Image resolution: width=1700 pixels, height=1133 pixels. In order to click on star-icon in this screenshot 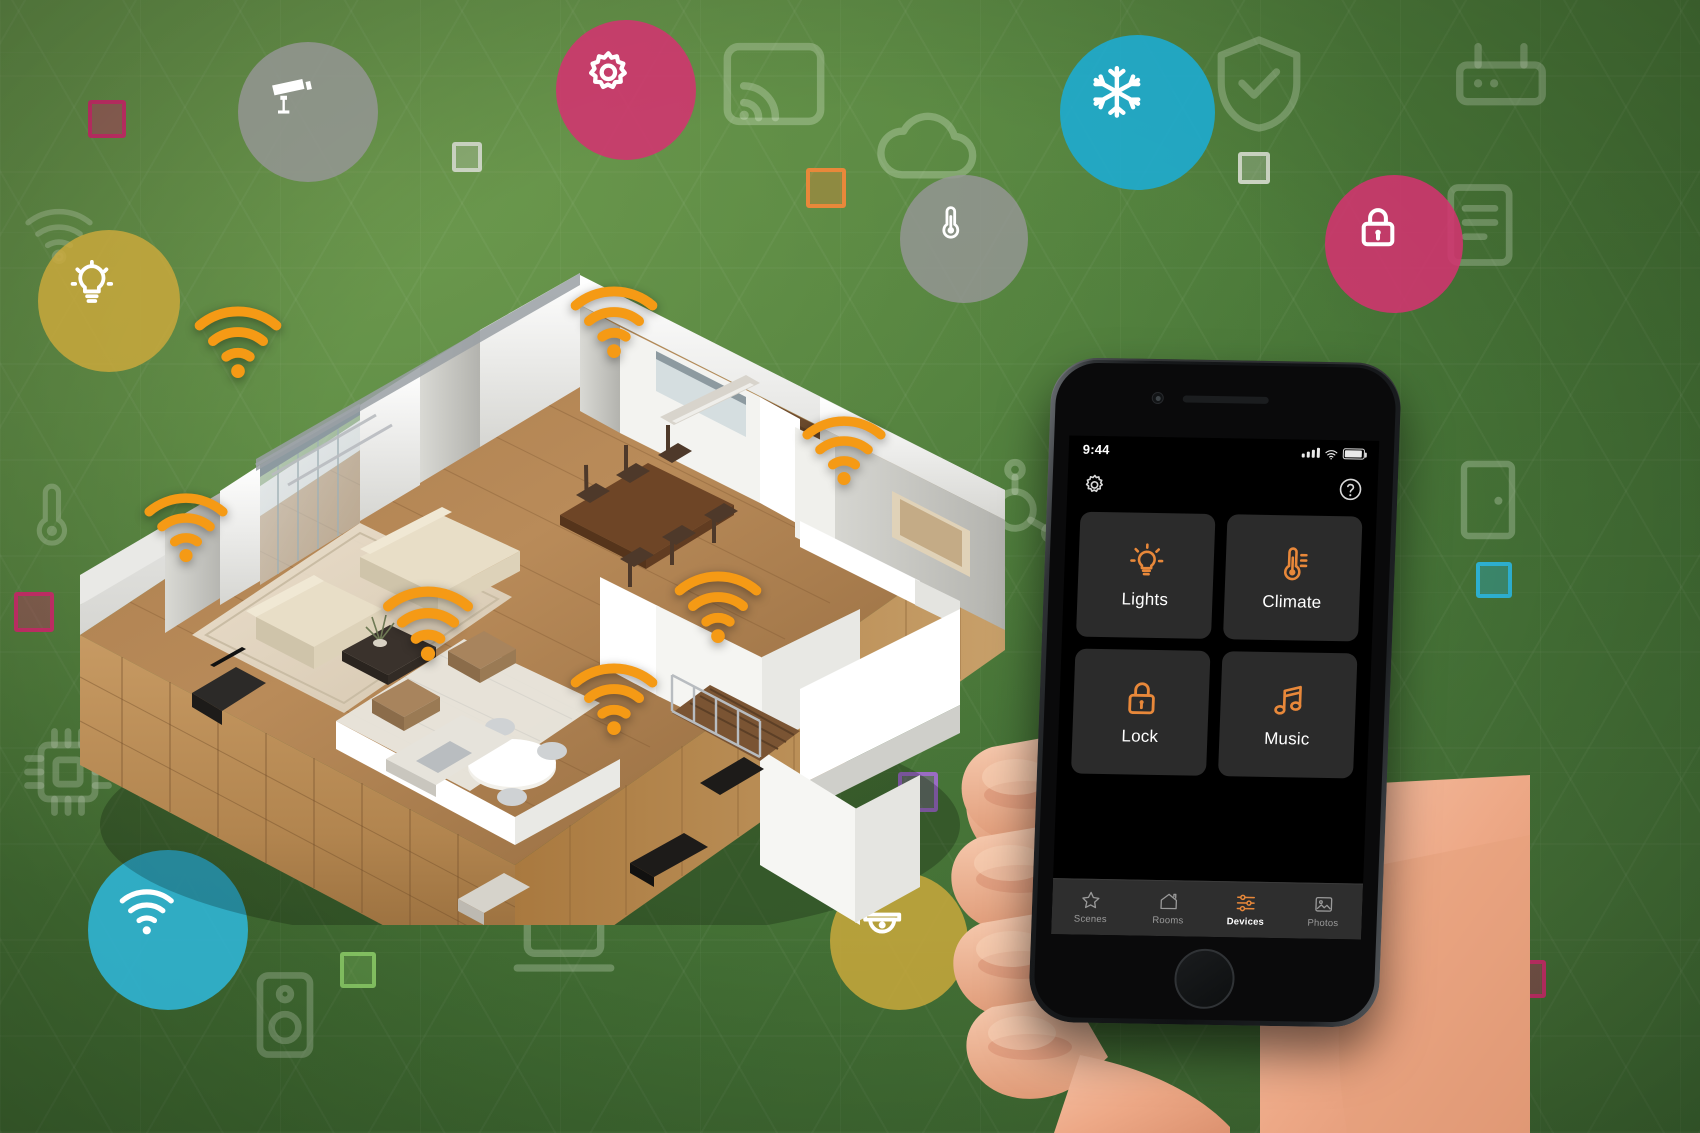, I will do `click(1091, 900)`.